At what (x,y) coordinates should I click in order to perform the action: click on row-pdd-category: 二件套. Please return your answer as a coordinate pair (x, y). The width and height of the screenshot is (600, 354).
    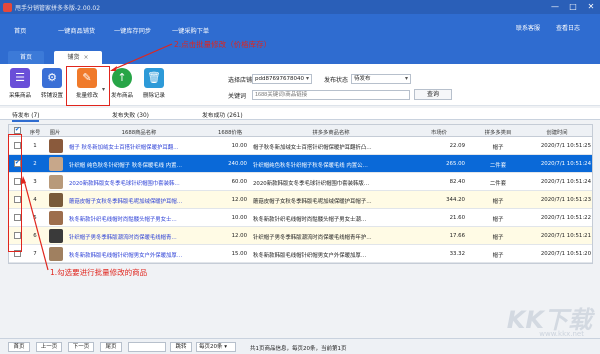
    Looking at the image, I should click on (498, 166).